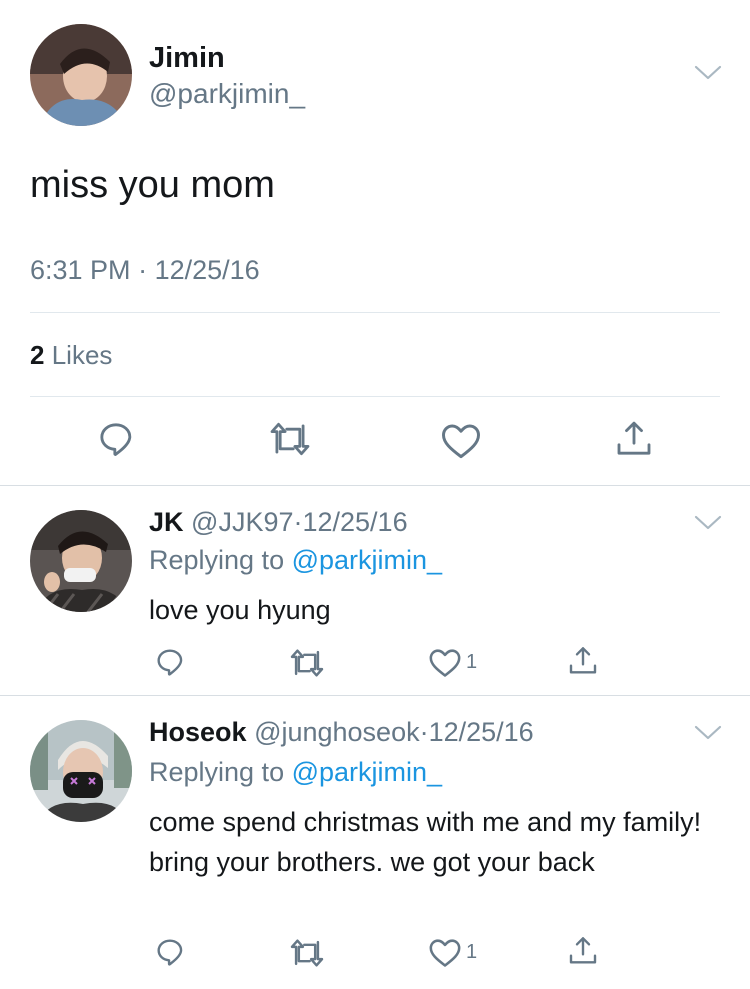 The image size is (750, 989). I want to click on like-button, so click(461, 440).